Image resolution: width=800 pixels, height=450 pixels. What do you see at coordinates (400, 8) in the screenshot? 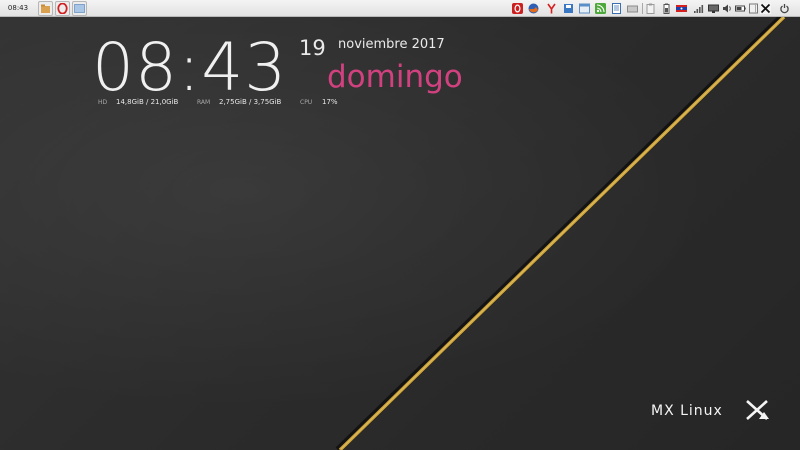
I see `top-panel: 08:43` at bounding box center [400, 8].